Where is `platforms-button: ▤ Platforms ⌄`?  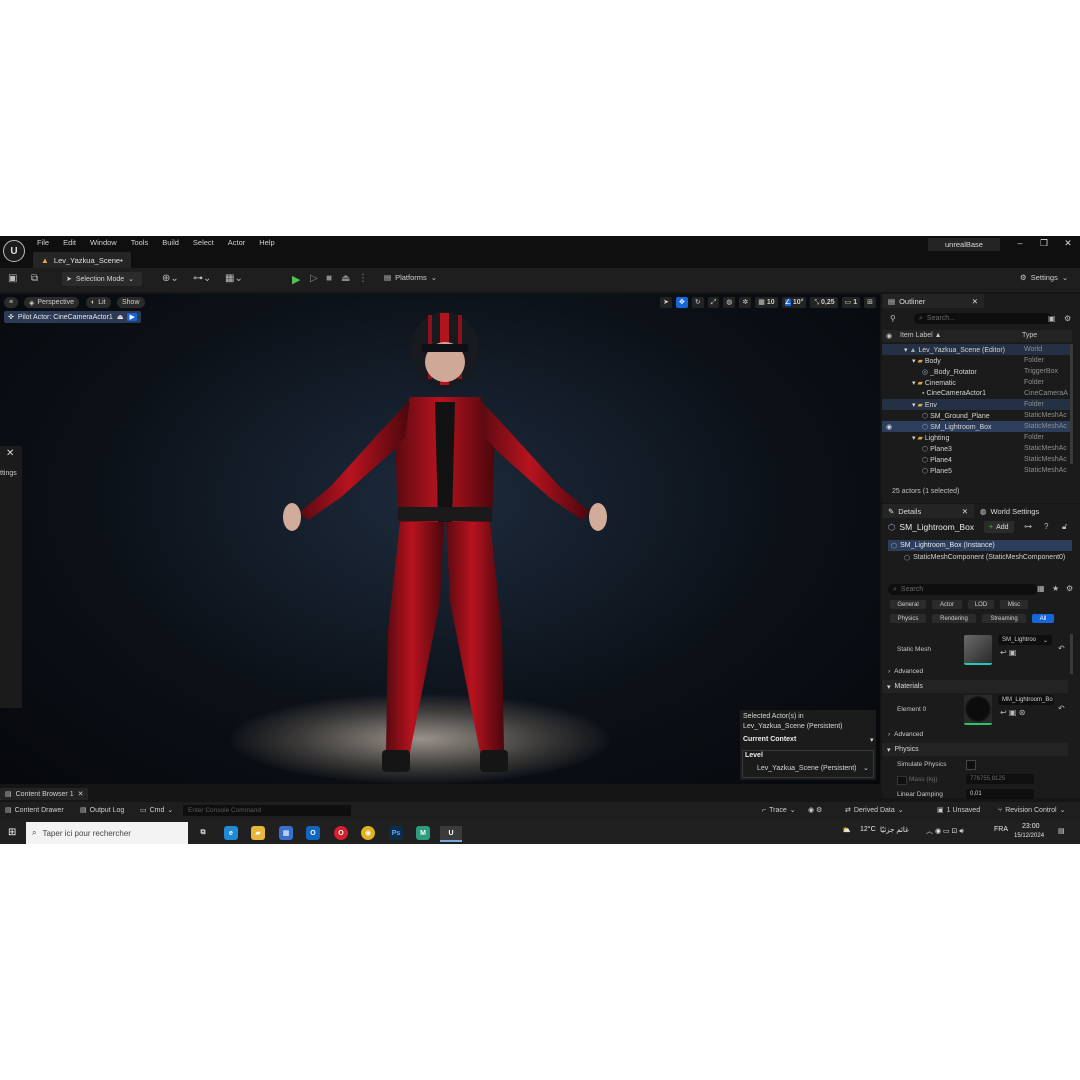 platforms-button: ▤ Platforms ⌄ is located at coordinates (410, 277).